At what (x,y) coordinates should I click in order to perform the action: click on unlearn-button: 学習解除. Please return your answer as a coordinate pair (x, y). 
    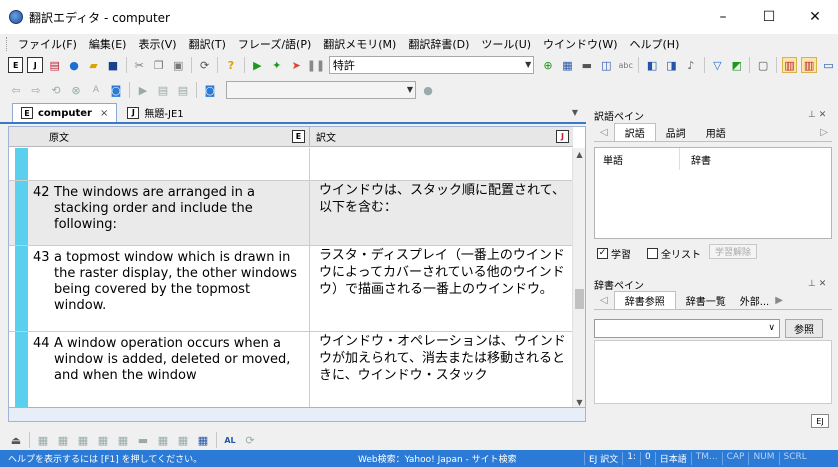
    Looking at the image, I should click on (733, 251).